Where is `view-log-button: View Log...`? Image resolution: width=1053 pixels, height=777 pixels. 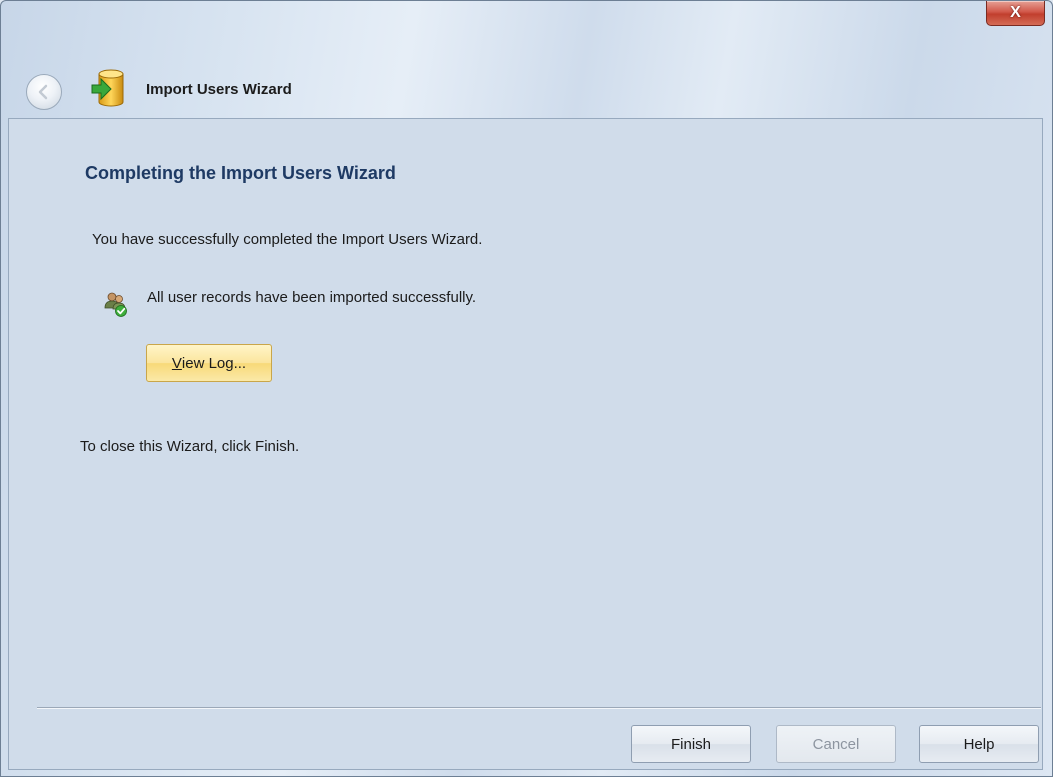
view-log-button: View Log... is located at coordinates (209, 363).